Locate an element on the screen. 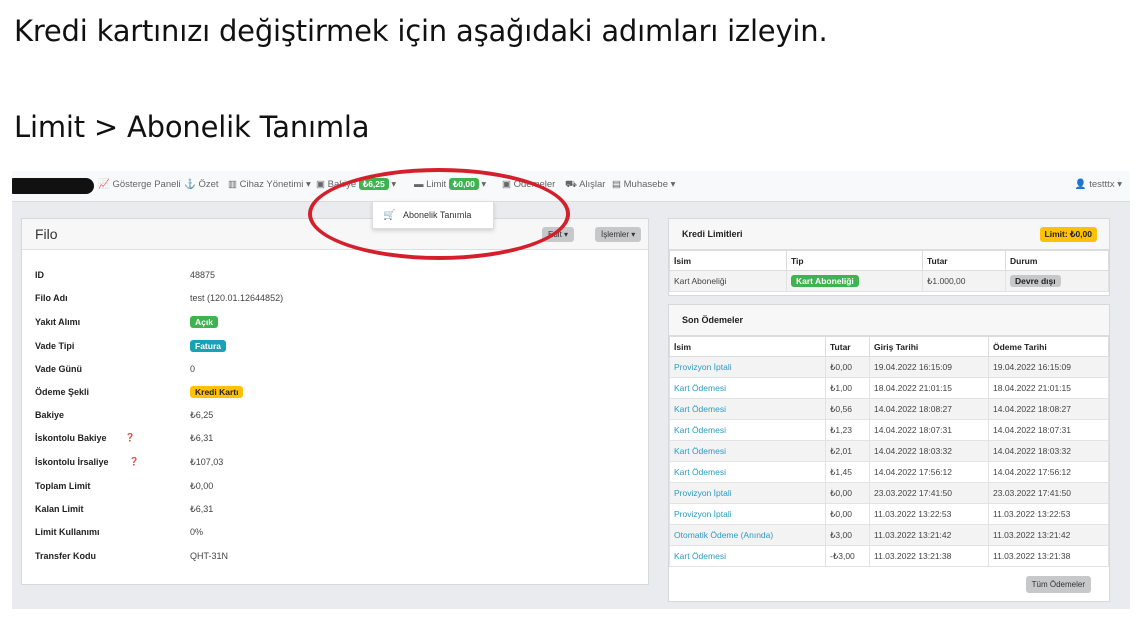  odemeler-panel-header: Son Ödemeler is located at coordinates (889, 320).